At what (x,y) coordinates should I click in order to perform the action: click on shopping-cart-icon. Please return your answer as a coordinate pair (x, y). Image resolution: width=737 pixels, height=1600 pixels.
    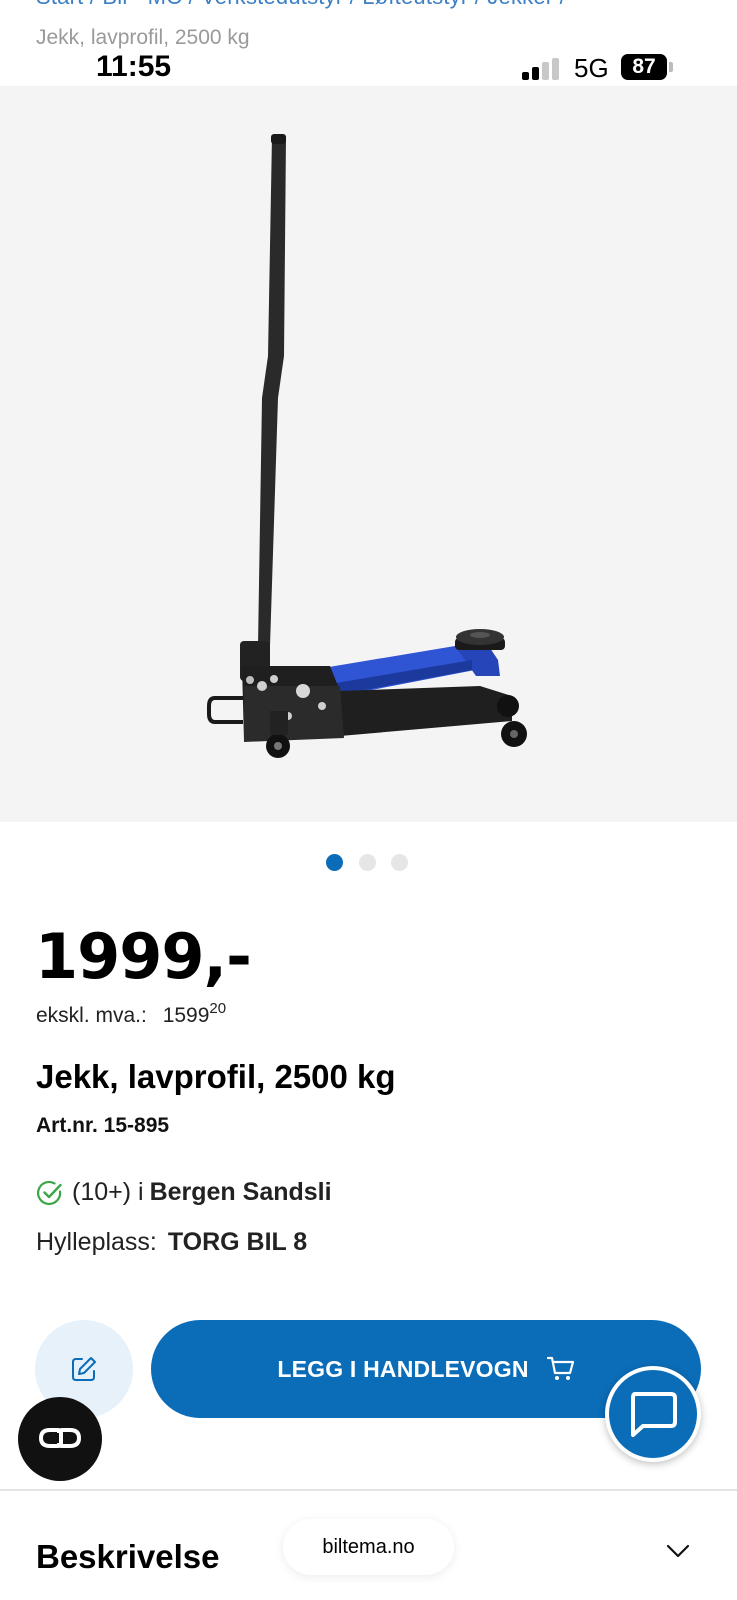
    Looking at the image, I should click on (560, 1368).